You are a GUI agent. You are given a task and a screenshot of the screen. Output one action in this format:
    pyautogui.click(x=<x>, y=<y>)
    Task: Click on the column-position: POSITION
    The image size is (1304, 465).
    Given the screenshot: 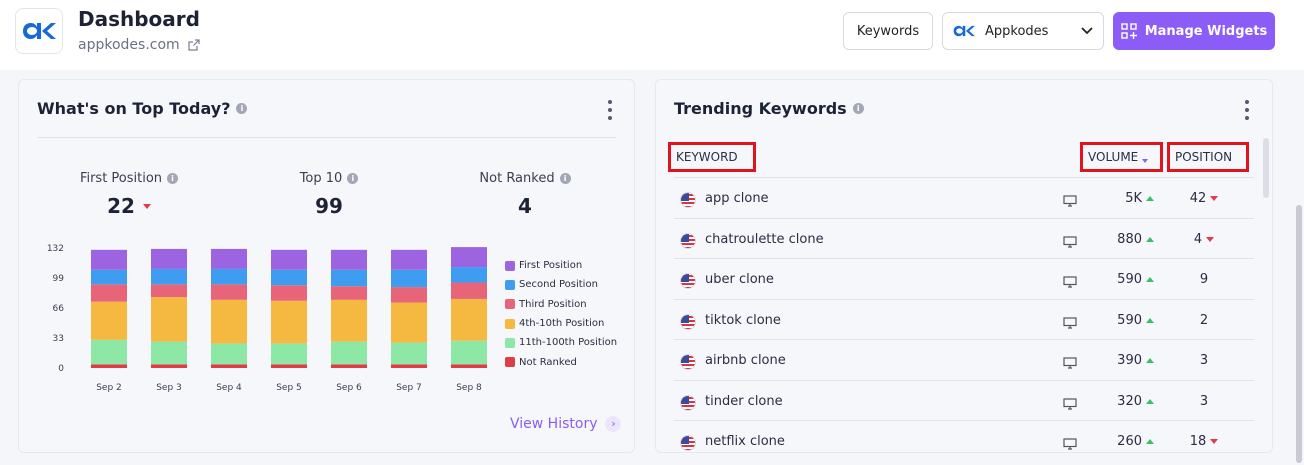 What is the action you would take?
    pyautogui.click(x=1208, y=157)
    